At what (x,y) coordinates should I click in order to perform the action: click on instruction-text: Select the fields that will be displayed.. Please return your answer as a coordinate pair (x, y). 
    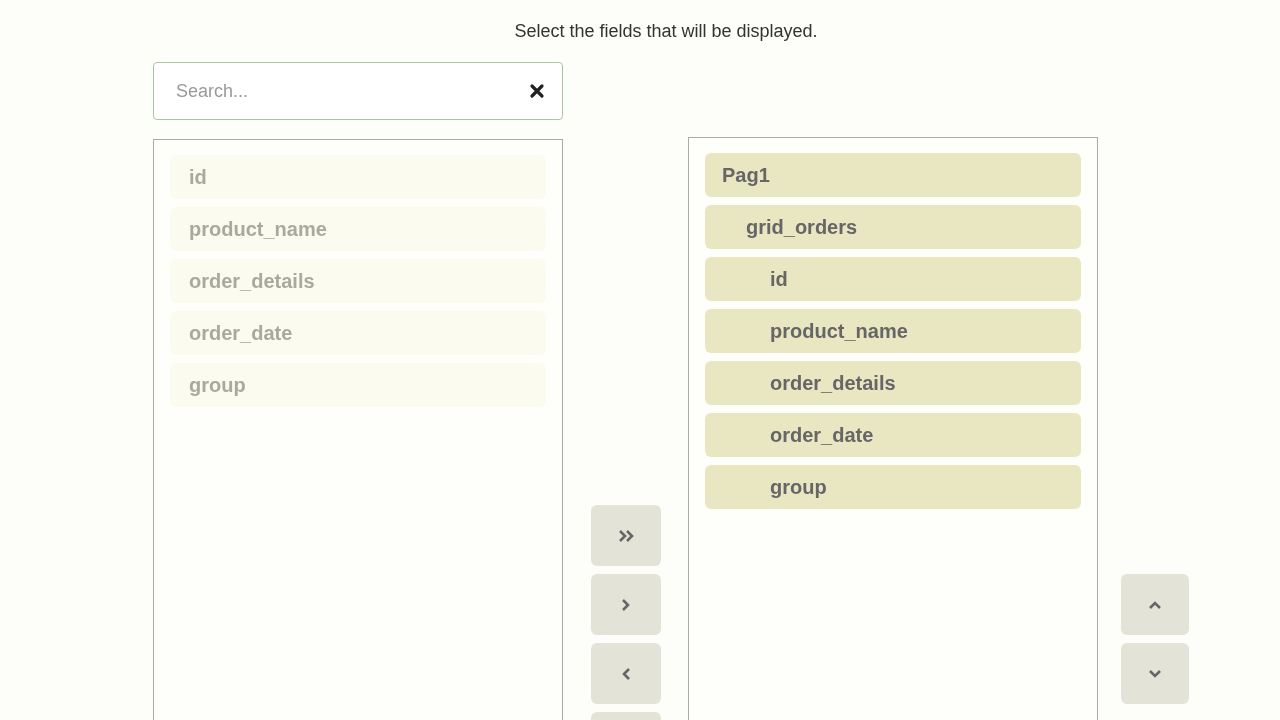
    Looking at the image, I should click on (666, 31).